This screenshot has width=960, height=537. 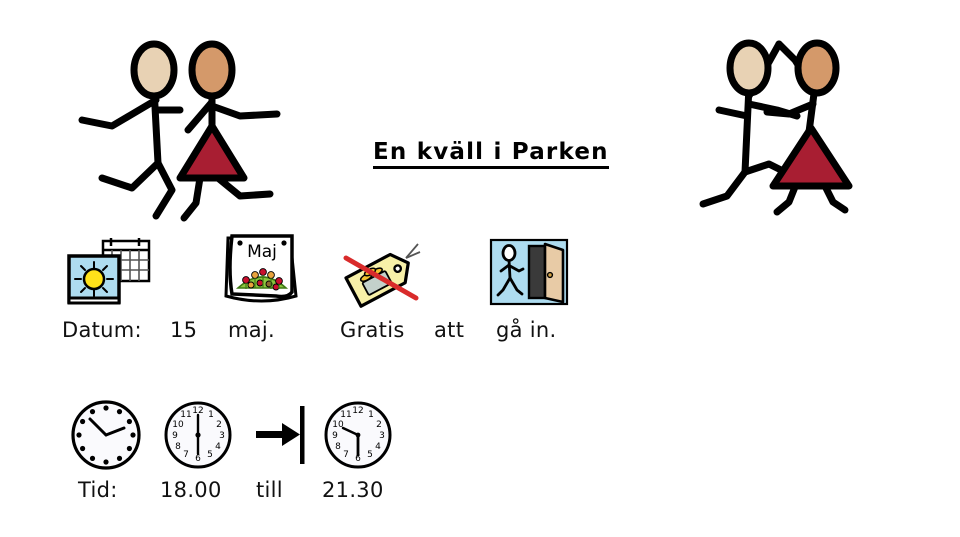 What do you see at coordinates (252, 330) in the screenshot?
I see `label-maj: maj.` at bounding box center [252, 330].